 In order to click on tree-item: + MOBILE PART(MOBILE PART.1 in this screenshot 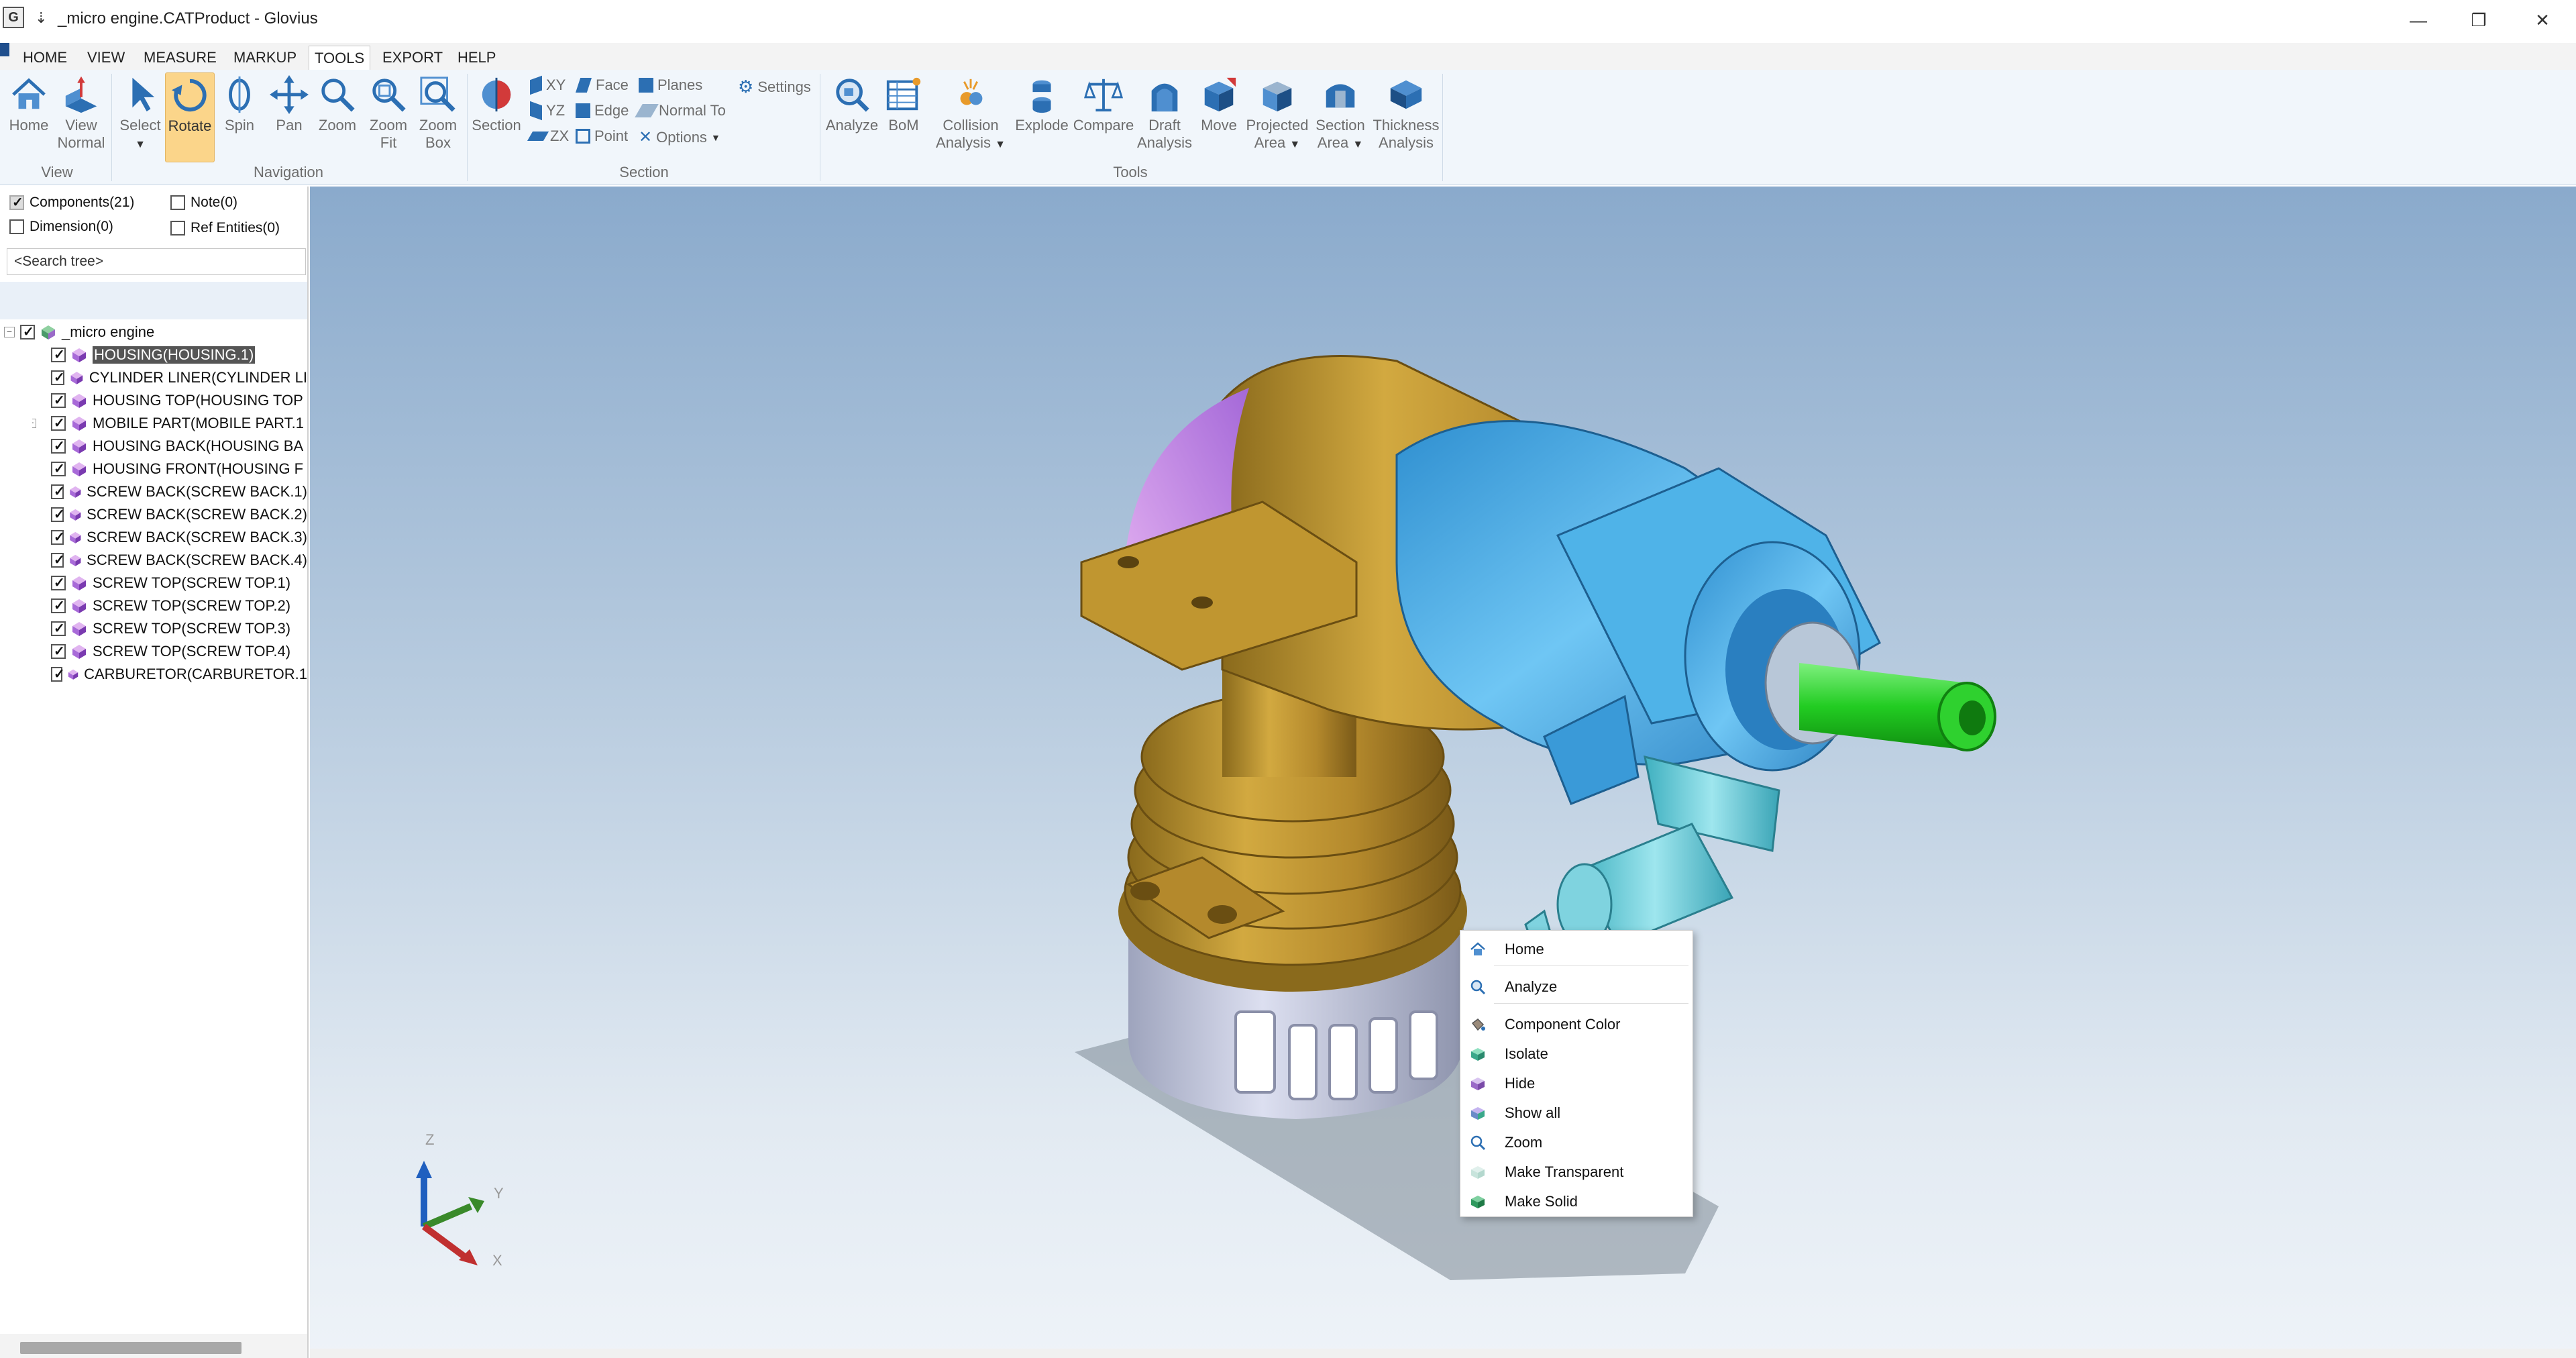, I will do `click(169, 424)`.